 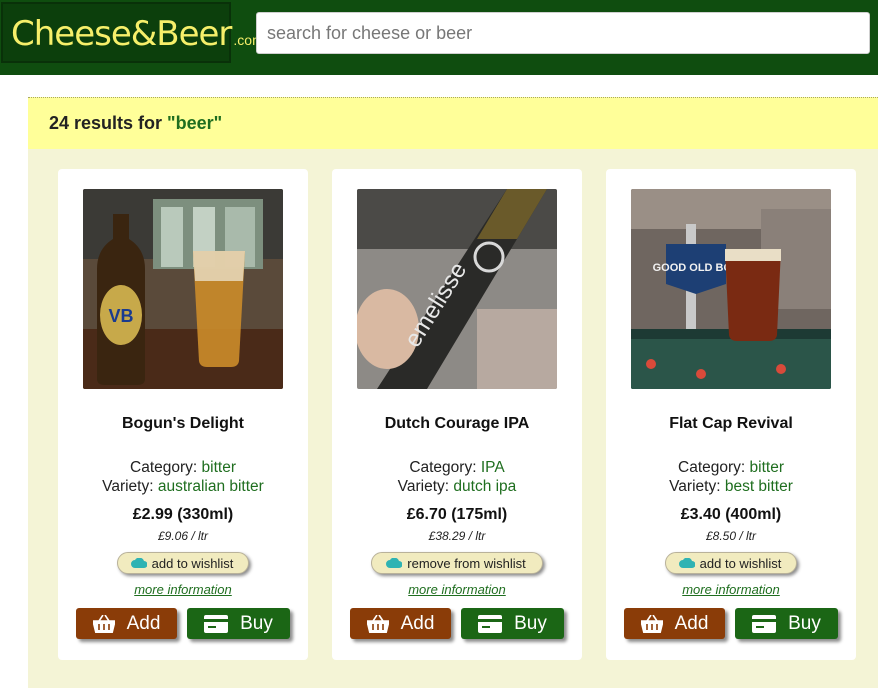 What do you see at coordinates (457, 289) in the screenshot?
I see `product-photo: emelisse` at bounding box center [457, 289].